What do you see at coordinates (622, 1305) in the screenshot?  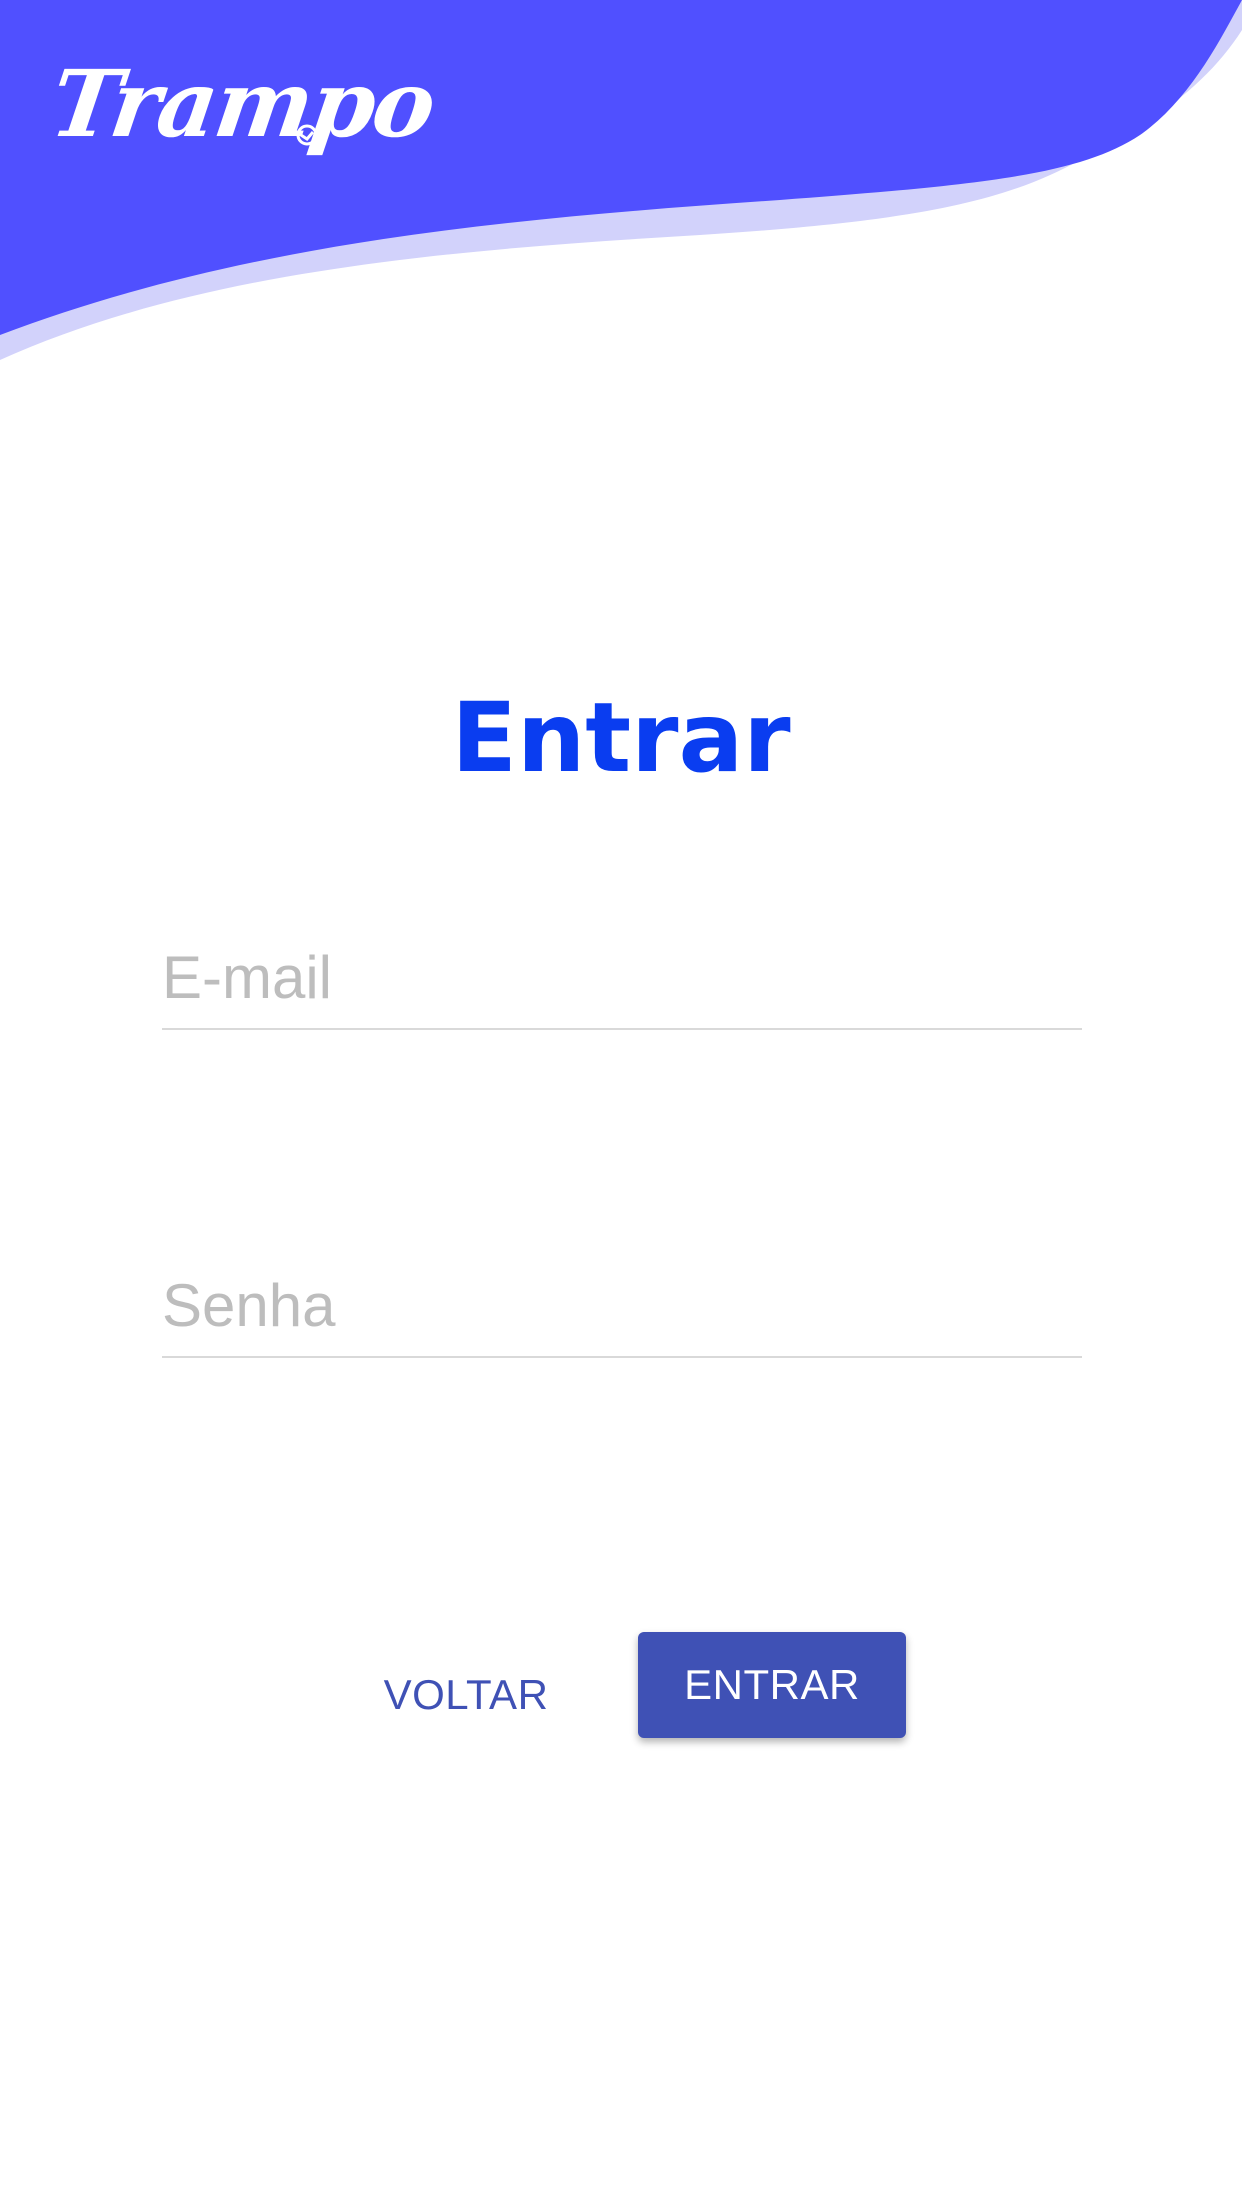 I see `password-input` at bounding box center [622, 1305].